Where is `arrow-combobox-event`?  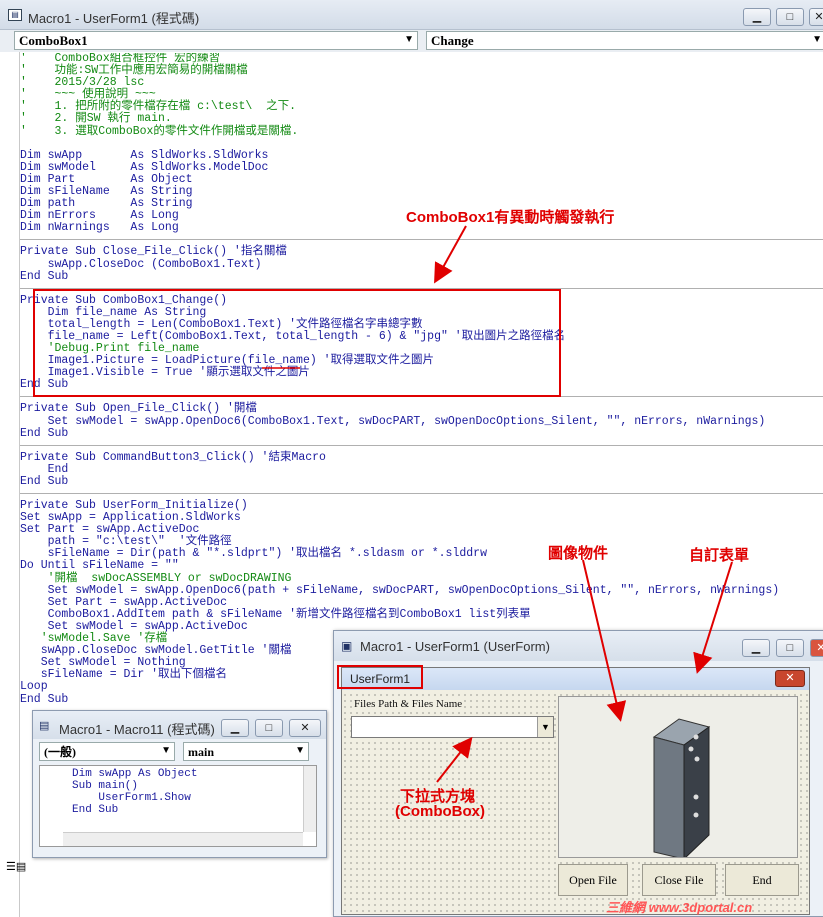 arrow-combobox-event is located at coordinates (450, 254).